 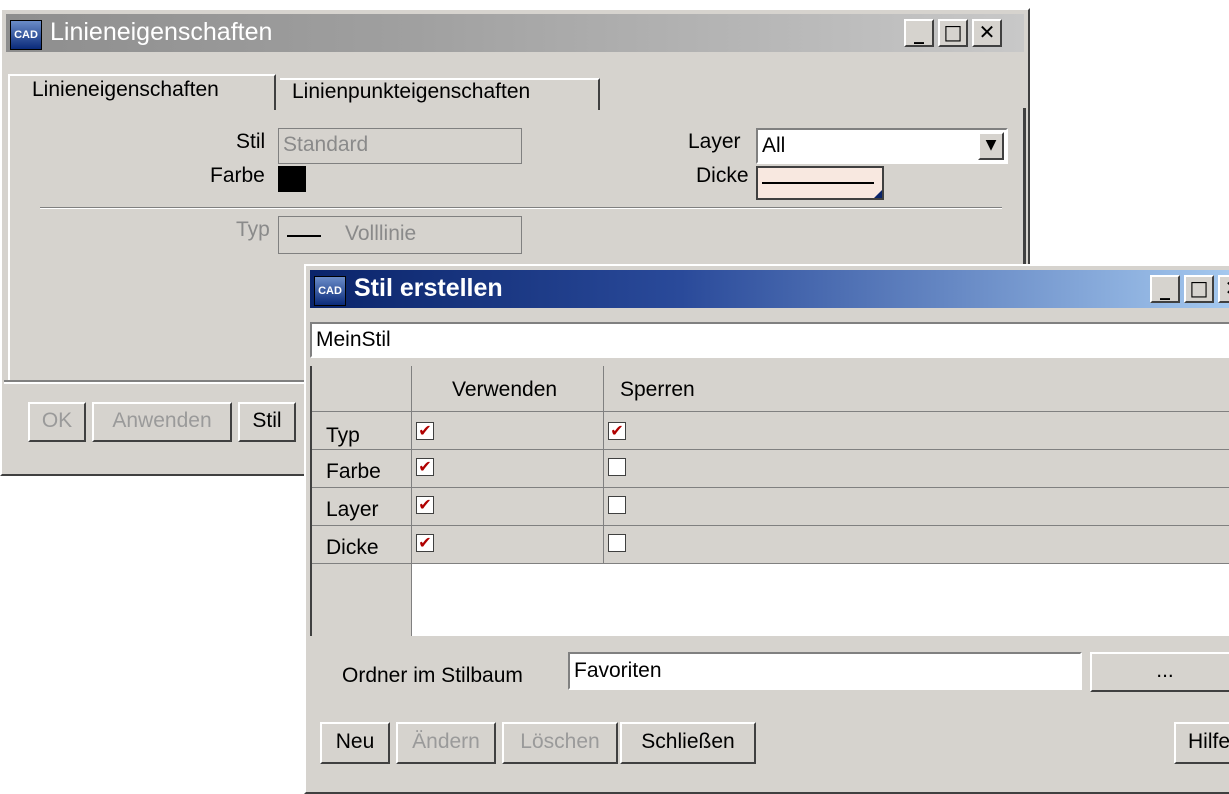 I want to click on typ-field: Volllinie, so click(x=400, y=235).